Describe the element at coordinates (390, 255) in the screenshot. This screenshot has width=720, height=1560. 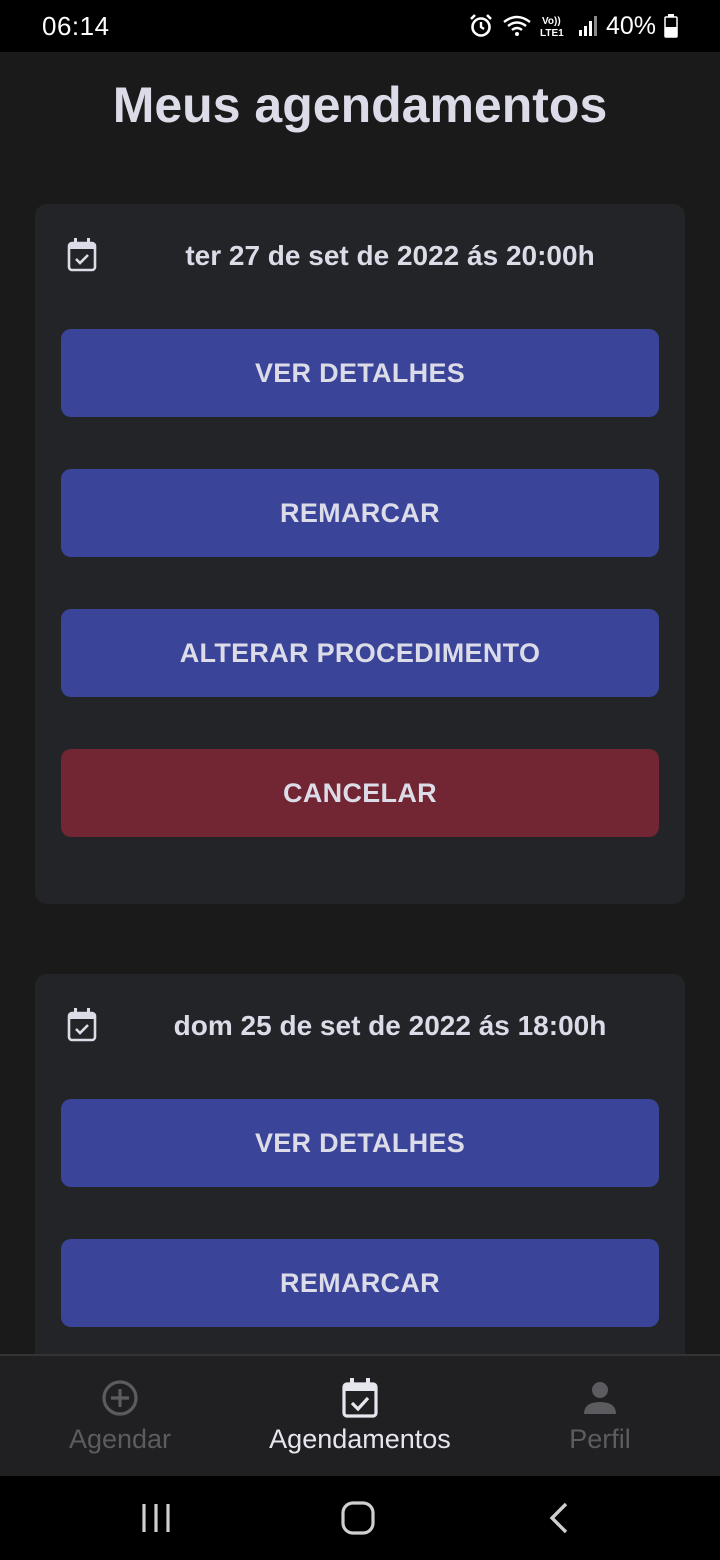
I see `appointment-date: ter 27 de set de 2022 ás 20:00h` at that location.